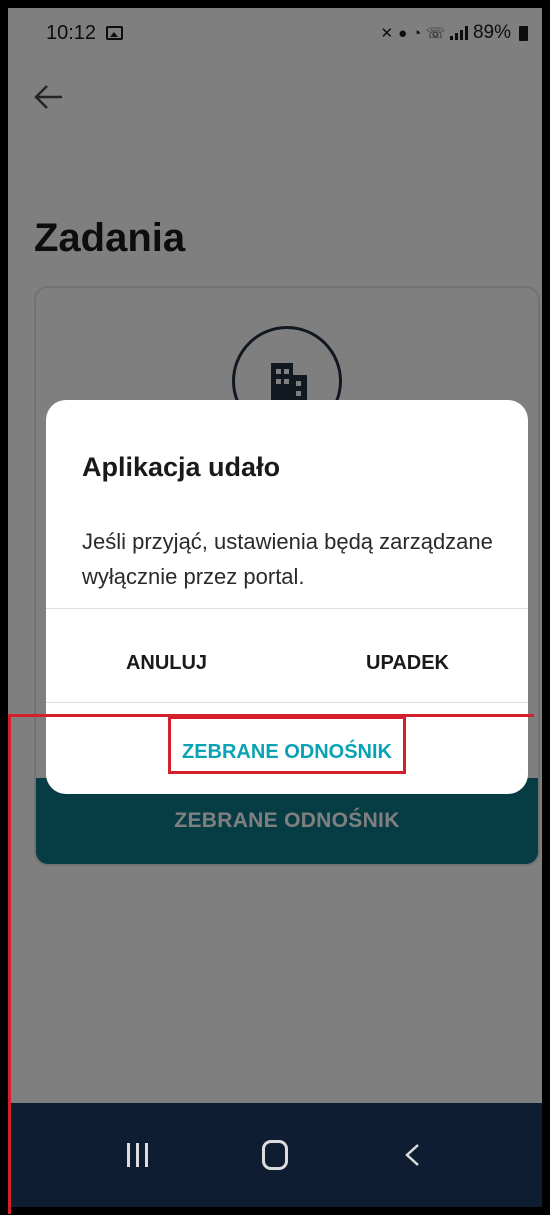 The height and width of the screenshot is (1215, 550). I want to click on cancel-button: ANULUJ, so click(166, 663).